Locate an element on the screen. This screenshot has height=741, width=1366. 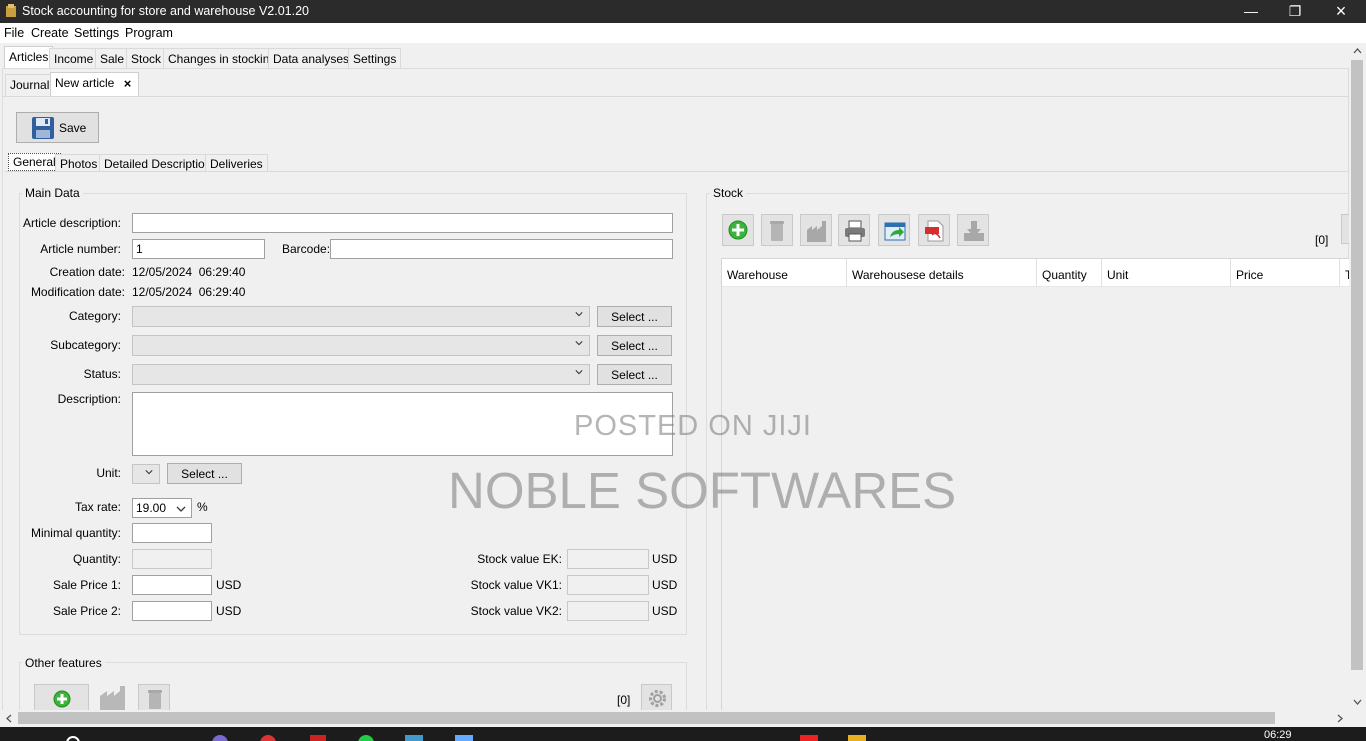
horizontal-scrollbar is located at coordinates (683, 718).